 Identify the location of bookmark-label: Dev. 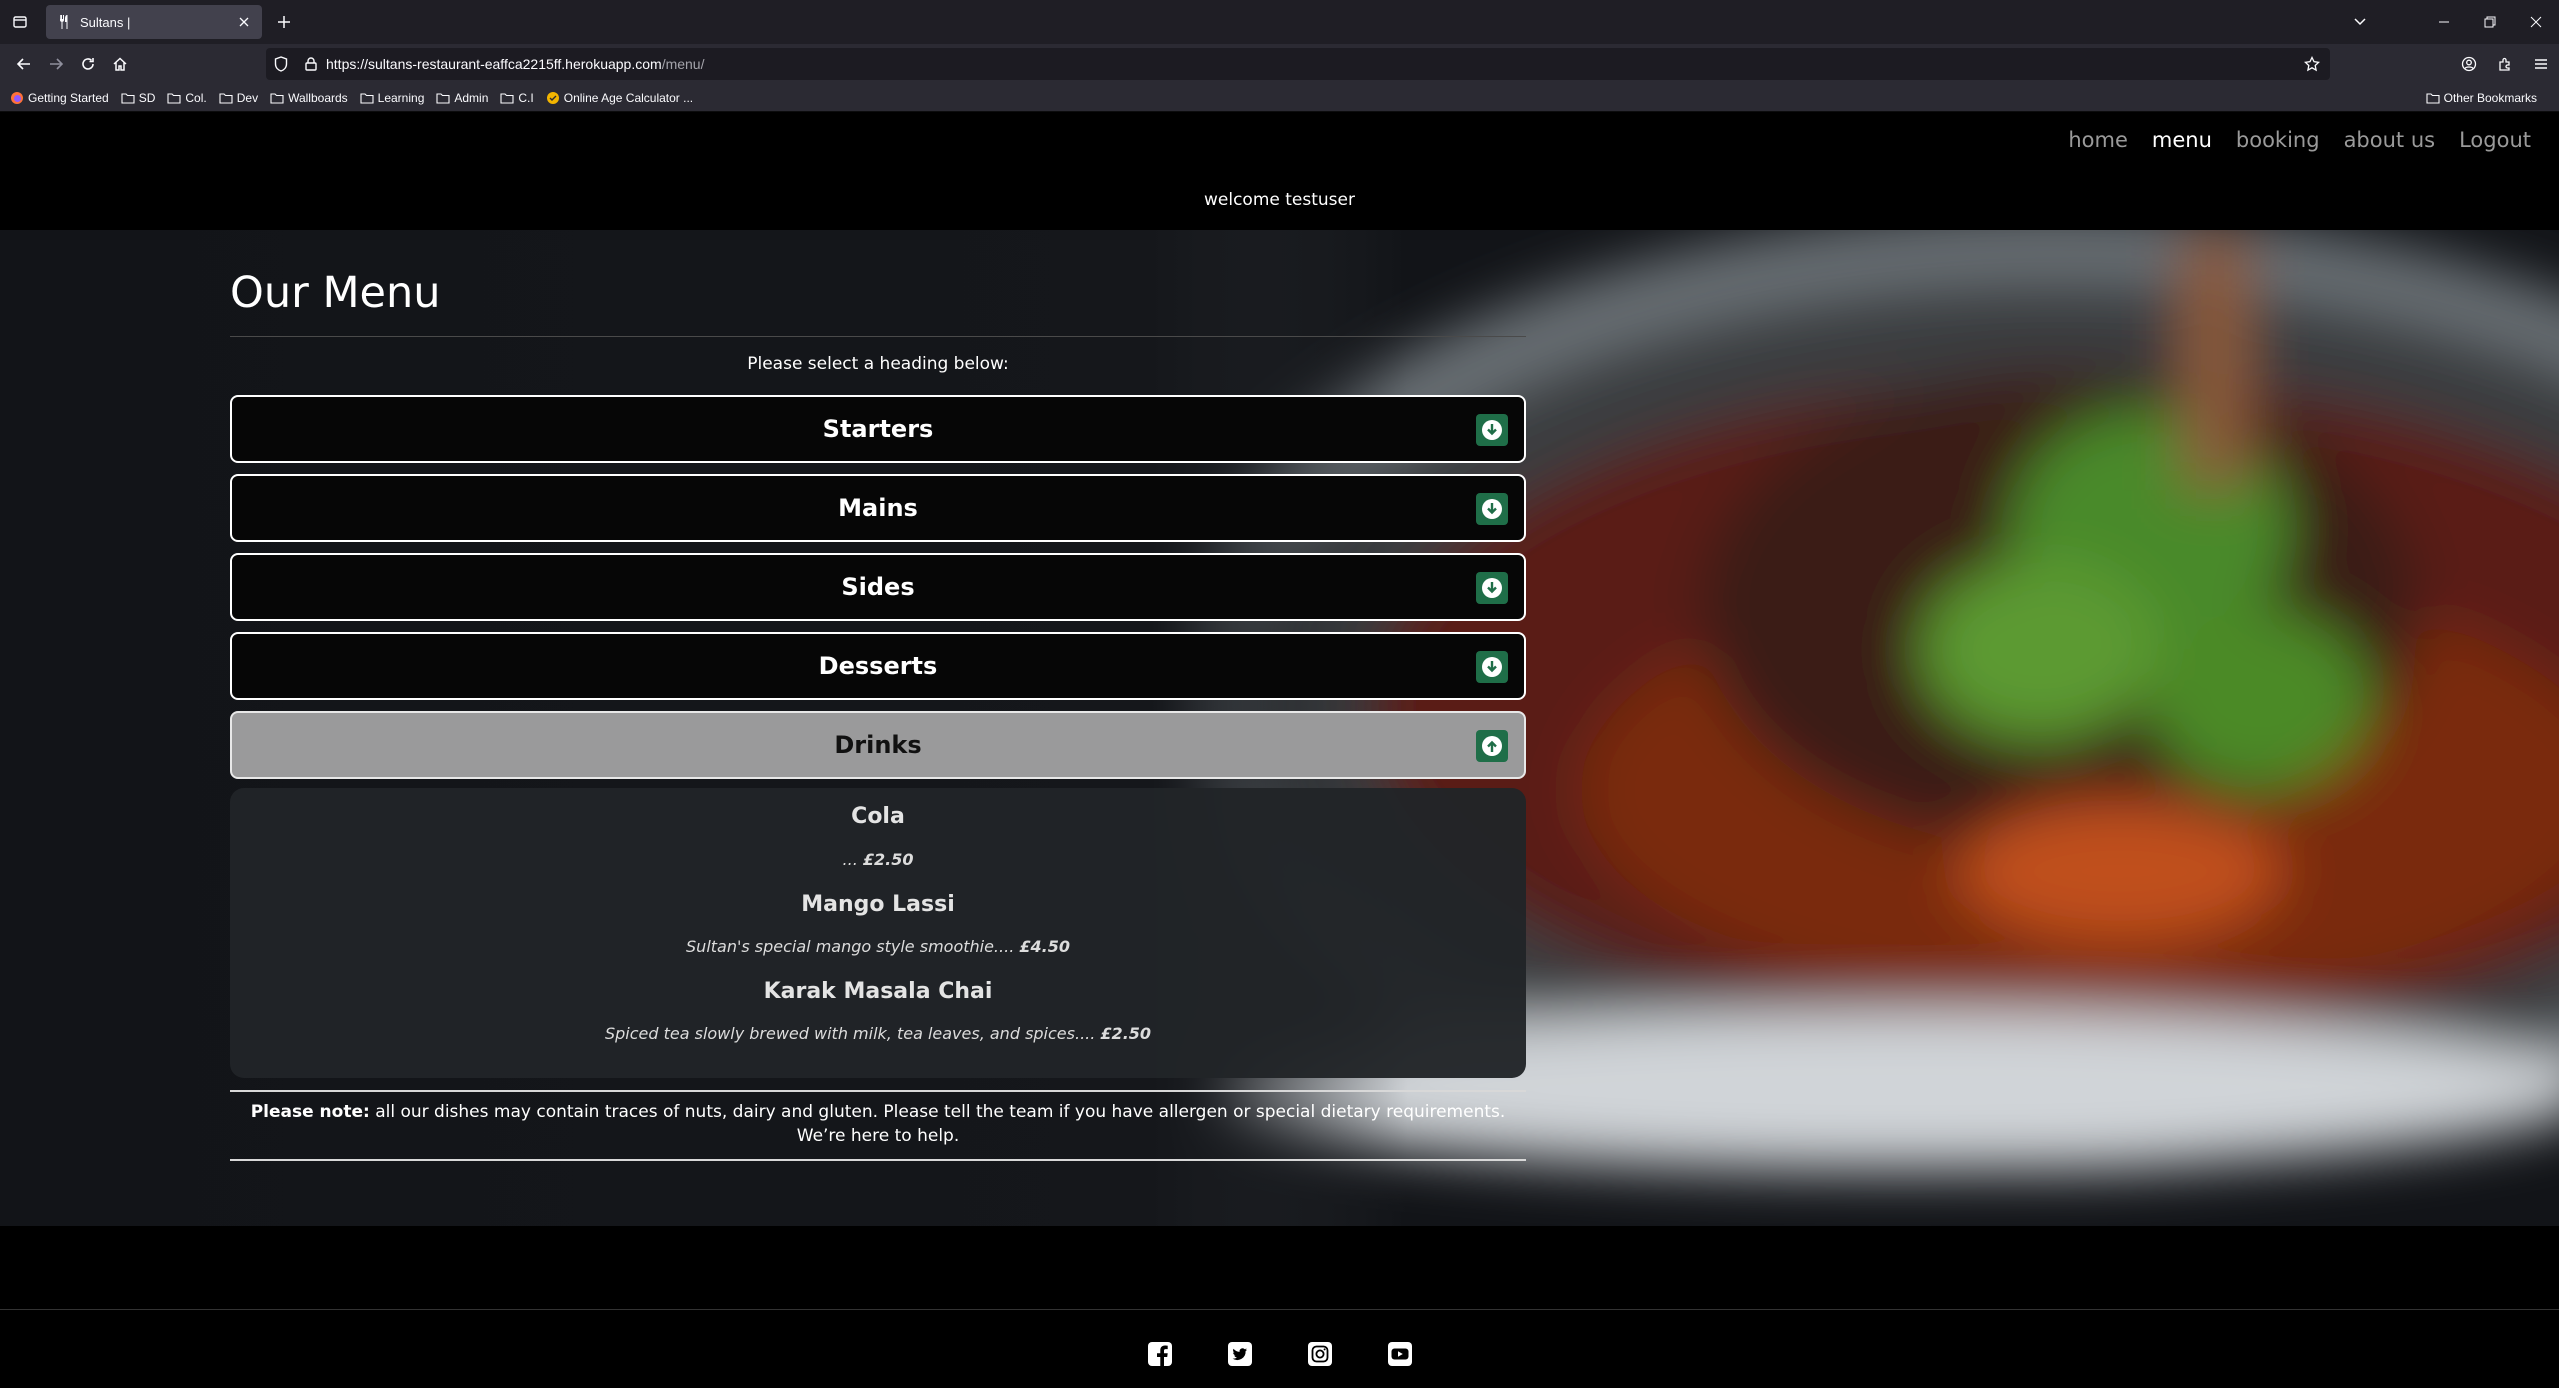
(247, 97).